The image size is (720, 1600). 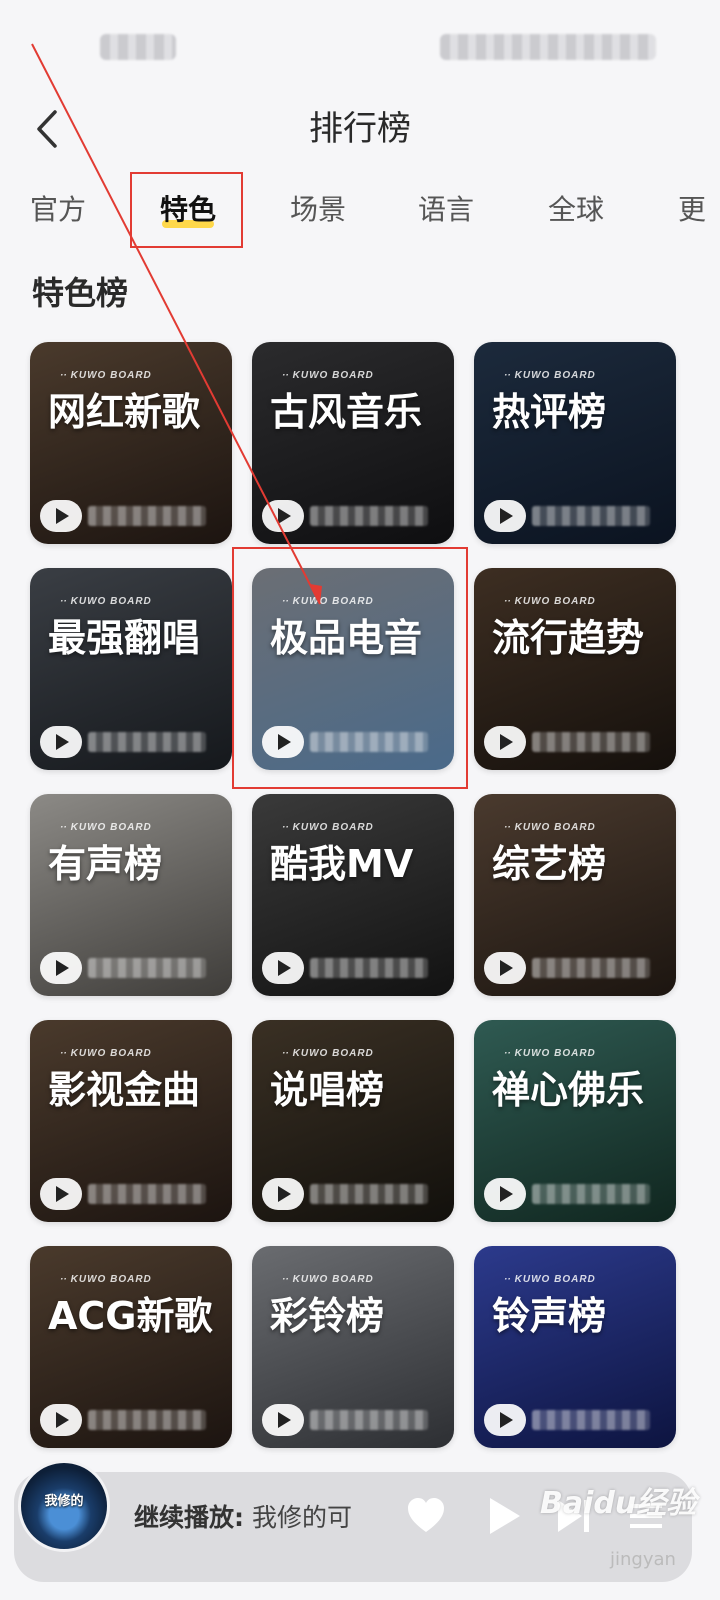 I want to click on chart-card: KUWO BOARD 极品电音, so click(x=353, y=669).